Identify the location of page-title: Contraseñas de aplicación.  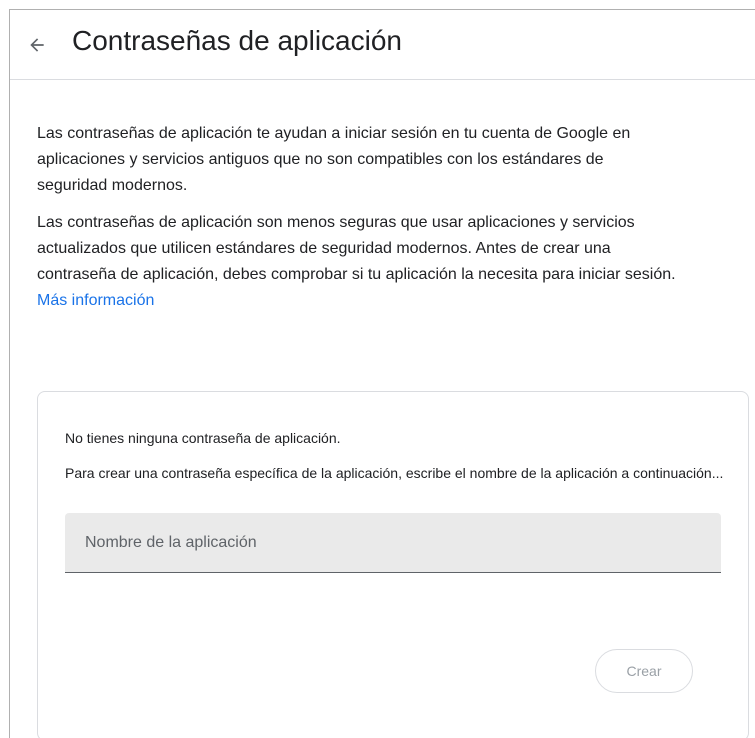
(237, 40).